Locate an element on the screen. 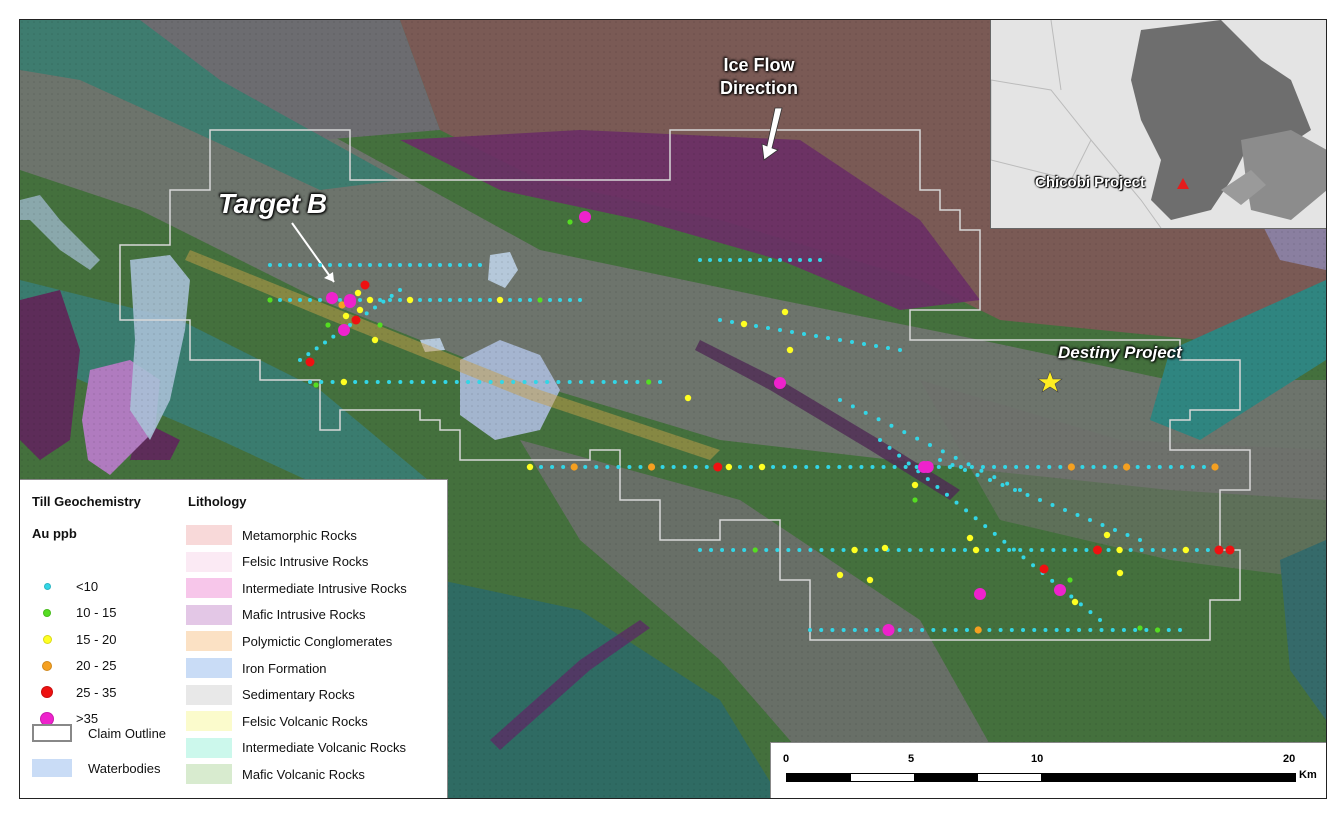 This screenshot has height=816, width=1344. au-class-symbol is located at coordinates (47, 639).